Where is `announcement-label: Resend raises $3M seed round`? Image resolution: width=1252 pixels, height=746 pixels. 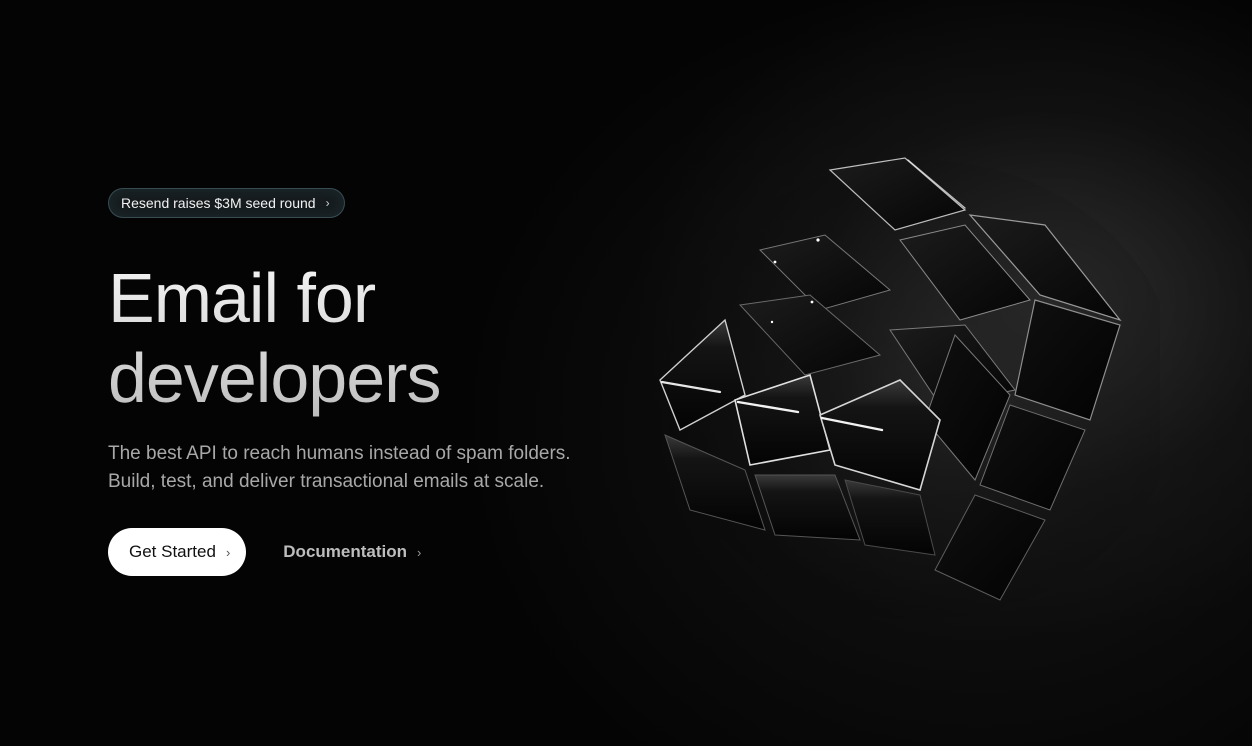 announcement-label: Resend raises $3M seed round is located at coordinates (218, 203).